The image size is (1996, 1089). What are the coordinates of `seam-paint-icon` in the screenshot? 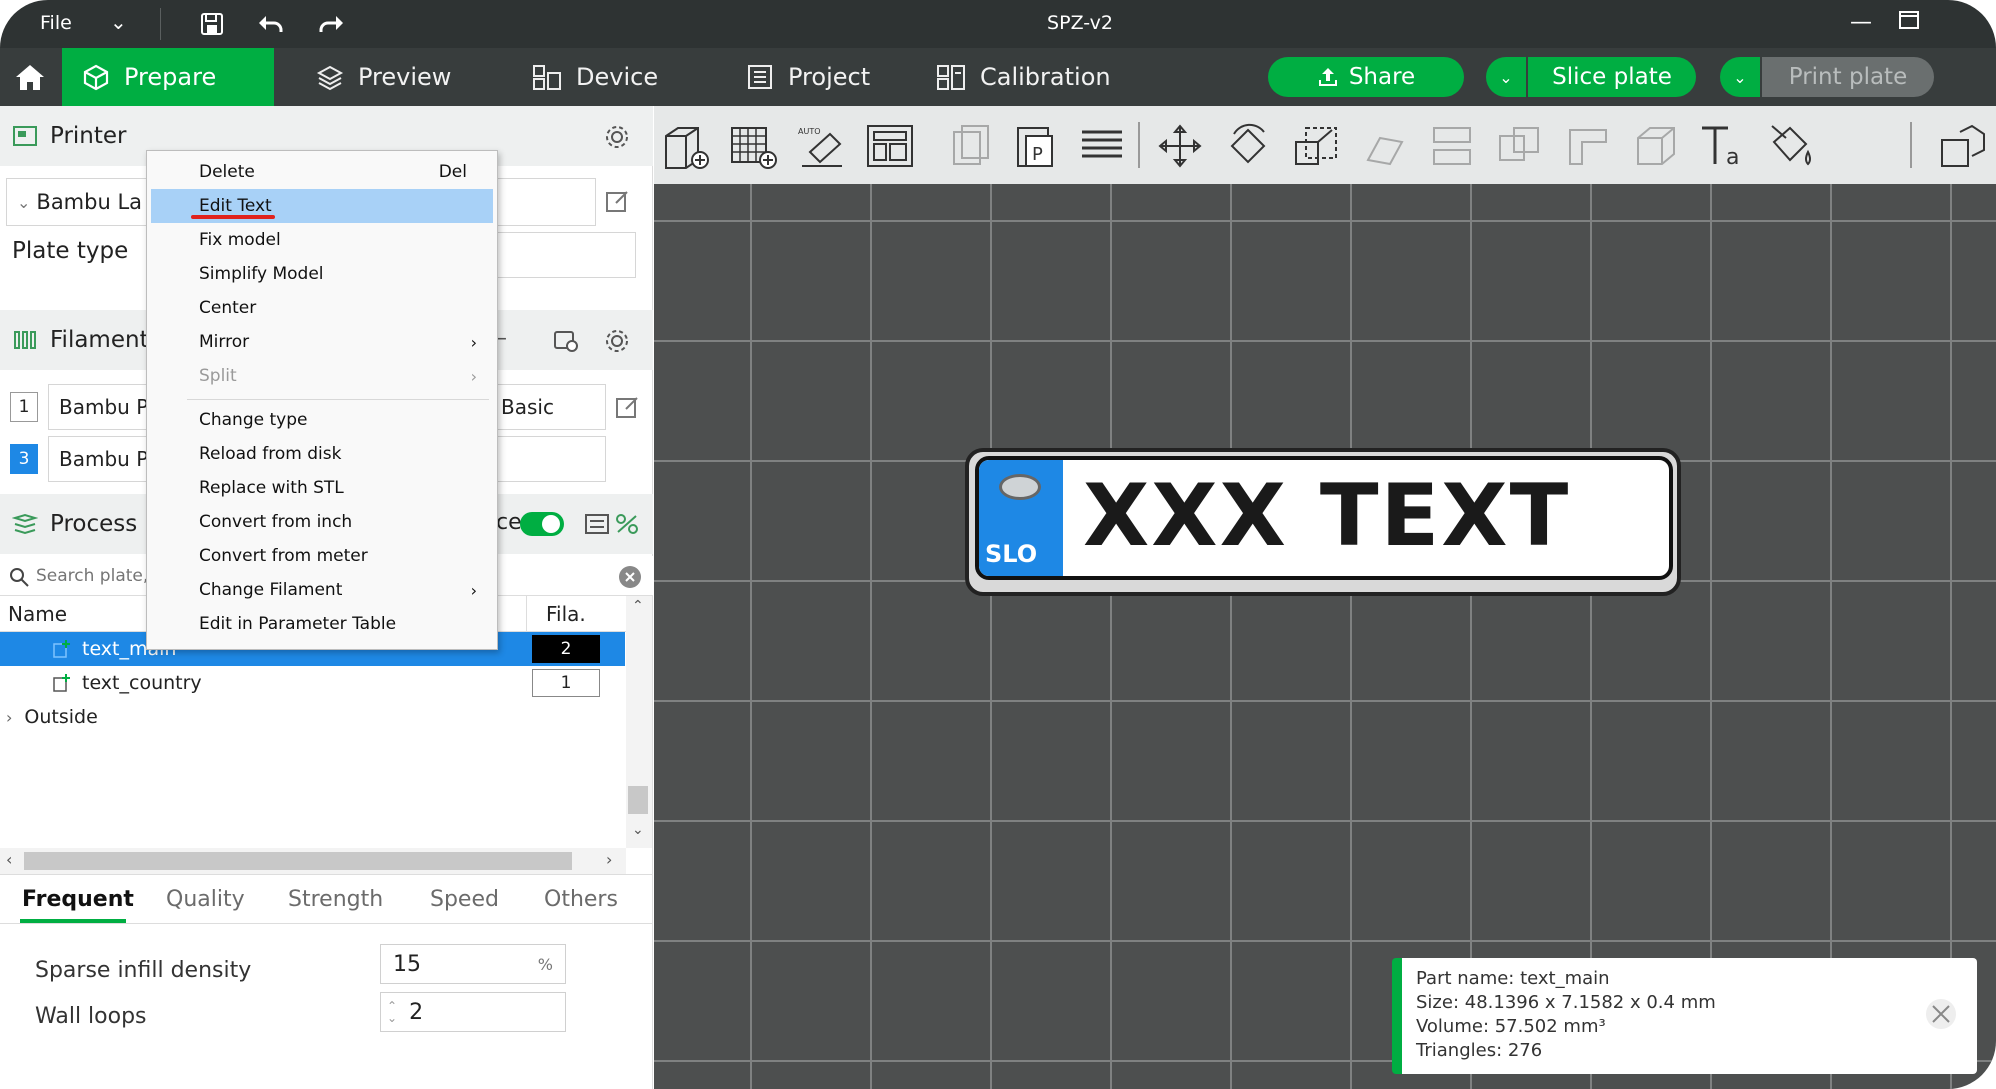 It's located at (1656, 146).